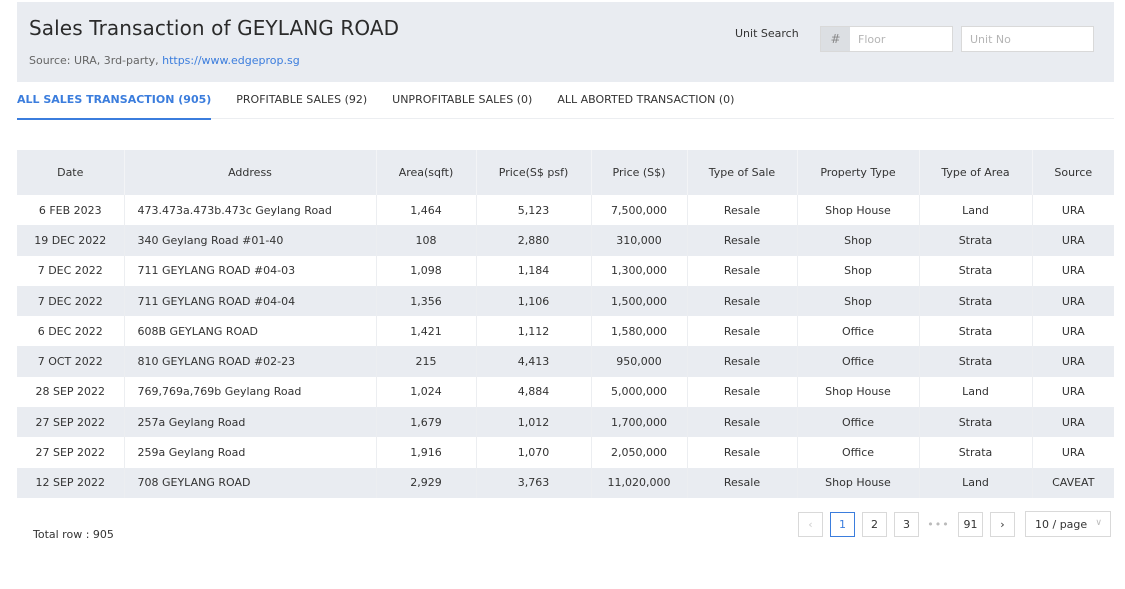  I want to click on column-header-area: Area(sqft), so click(426, 172).